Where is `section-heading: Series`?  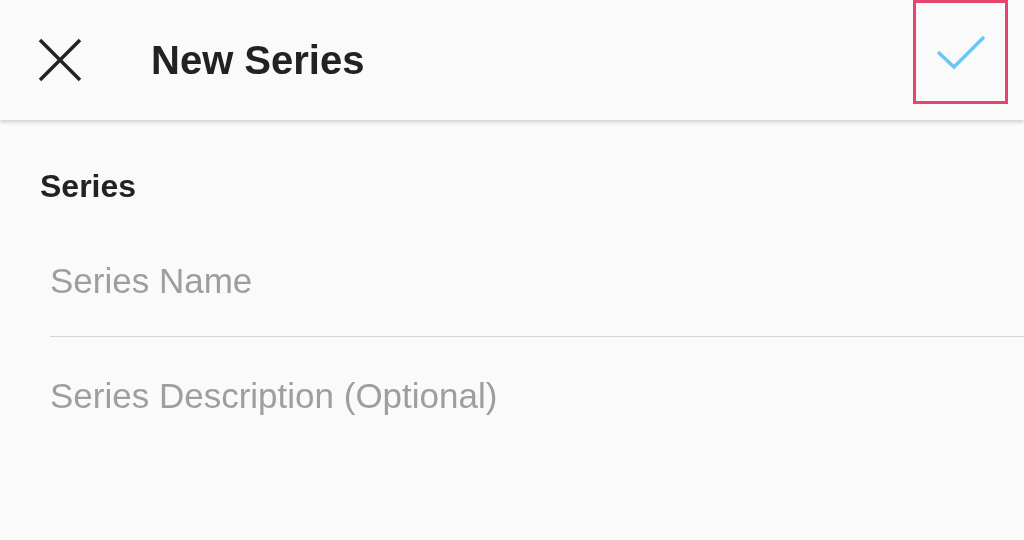
section-heading: Series is located at coordinates (89, 186).